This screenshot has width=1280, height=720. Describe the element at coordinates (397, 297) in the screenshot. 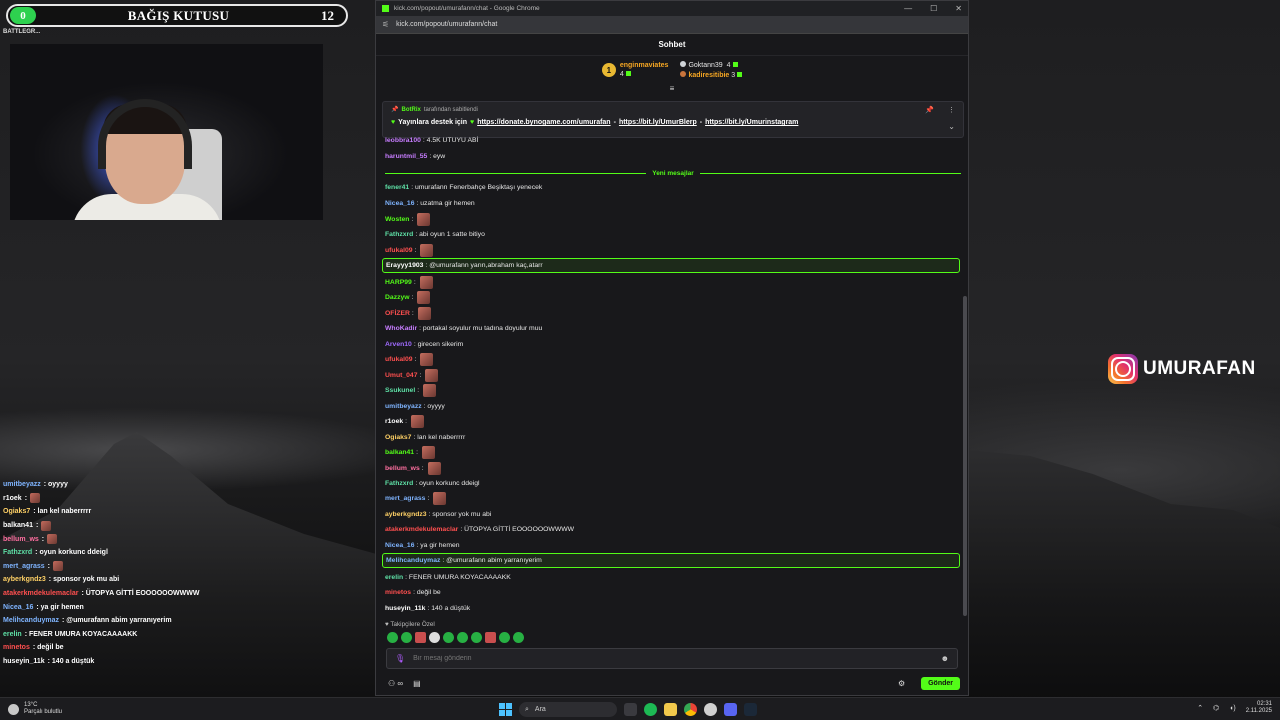

I see `chat-username: Dazzyw` at that location.